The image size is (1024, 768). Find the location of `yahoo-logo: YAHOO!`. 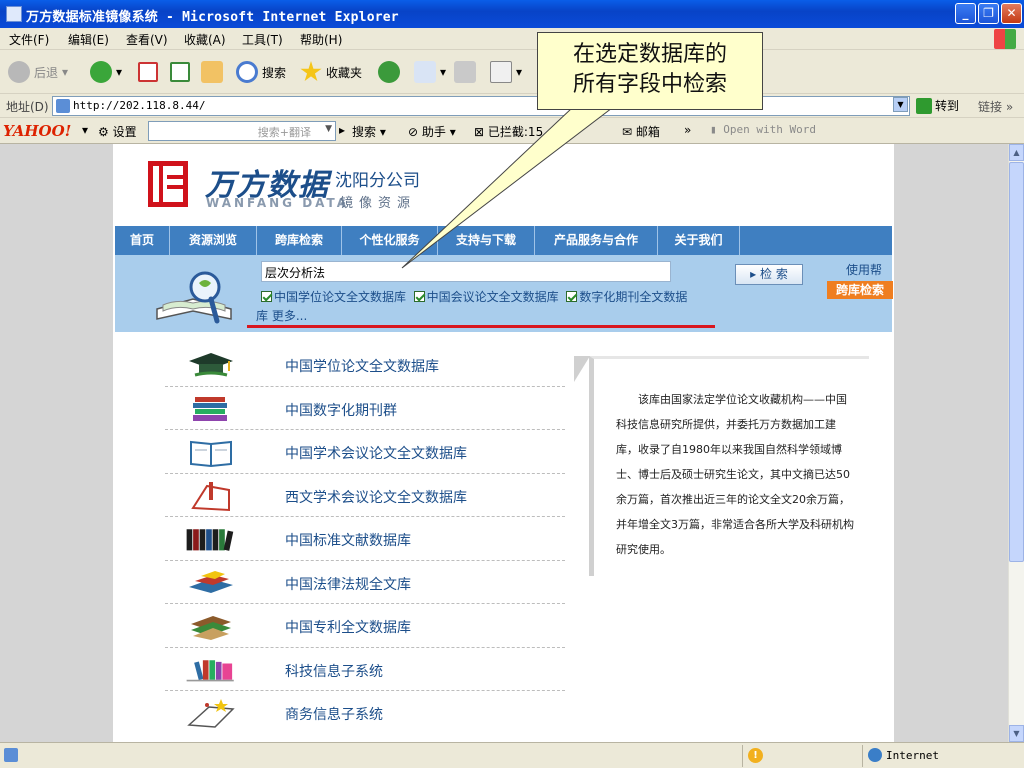

yahoo-logo: YAHOO! is located at coordinates (37, 131).